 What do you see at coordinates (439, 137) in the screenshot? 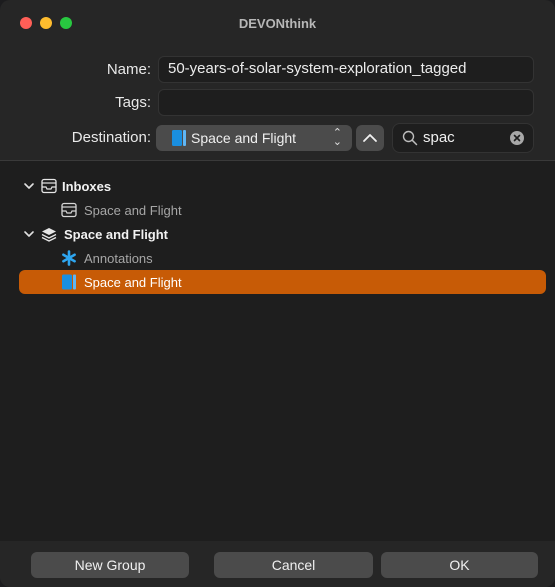
I see `search-input: spac` at bounding box center [439, 137].